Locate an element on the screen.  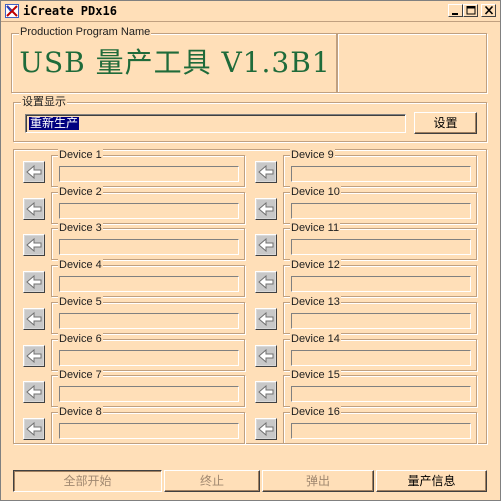
device-box: Device 8 is located at coordinates (148, 424).